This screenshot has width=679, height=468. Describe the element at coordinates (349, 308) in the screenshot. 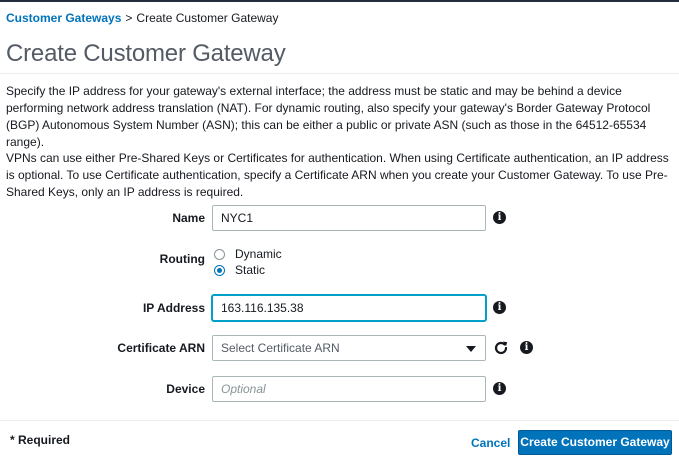

I see `ip-address-input` at that location.